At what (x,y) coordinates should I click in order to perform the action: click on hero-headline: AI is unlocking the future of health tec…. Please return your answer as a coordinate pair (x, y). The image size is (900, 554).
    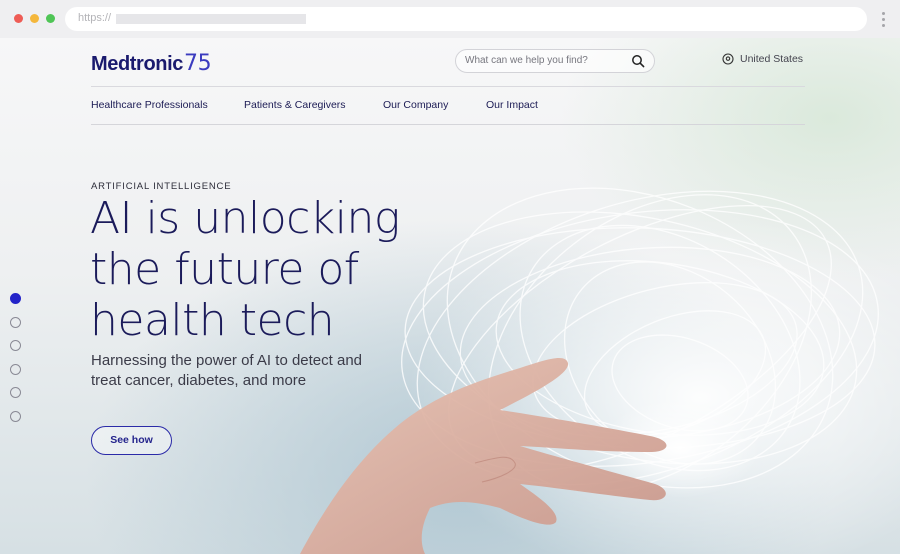
    Looking at the image, I should click on (270, 269).